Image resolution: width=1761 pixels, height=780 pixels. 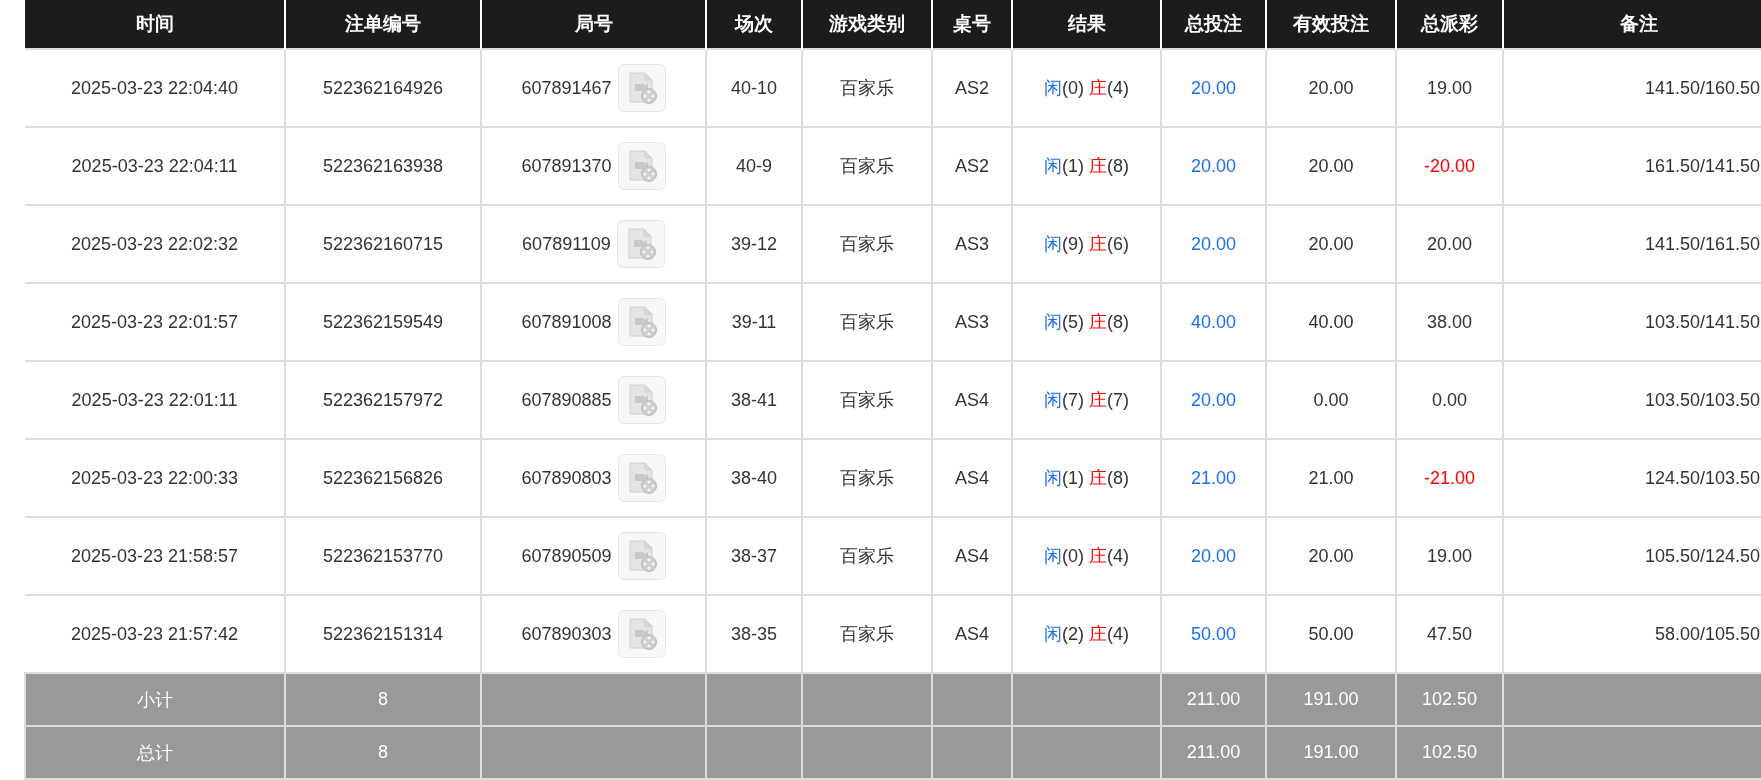 I want to click on table-cell: 522362164926, so click(x=383, y=88).